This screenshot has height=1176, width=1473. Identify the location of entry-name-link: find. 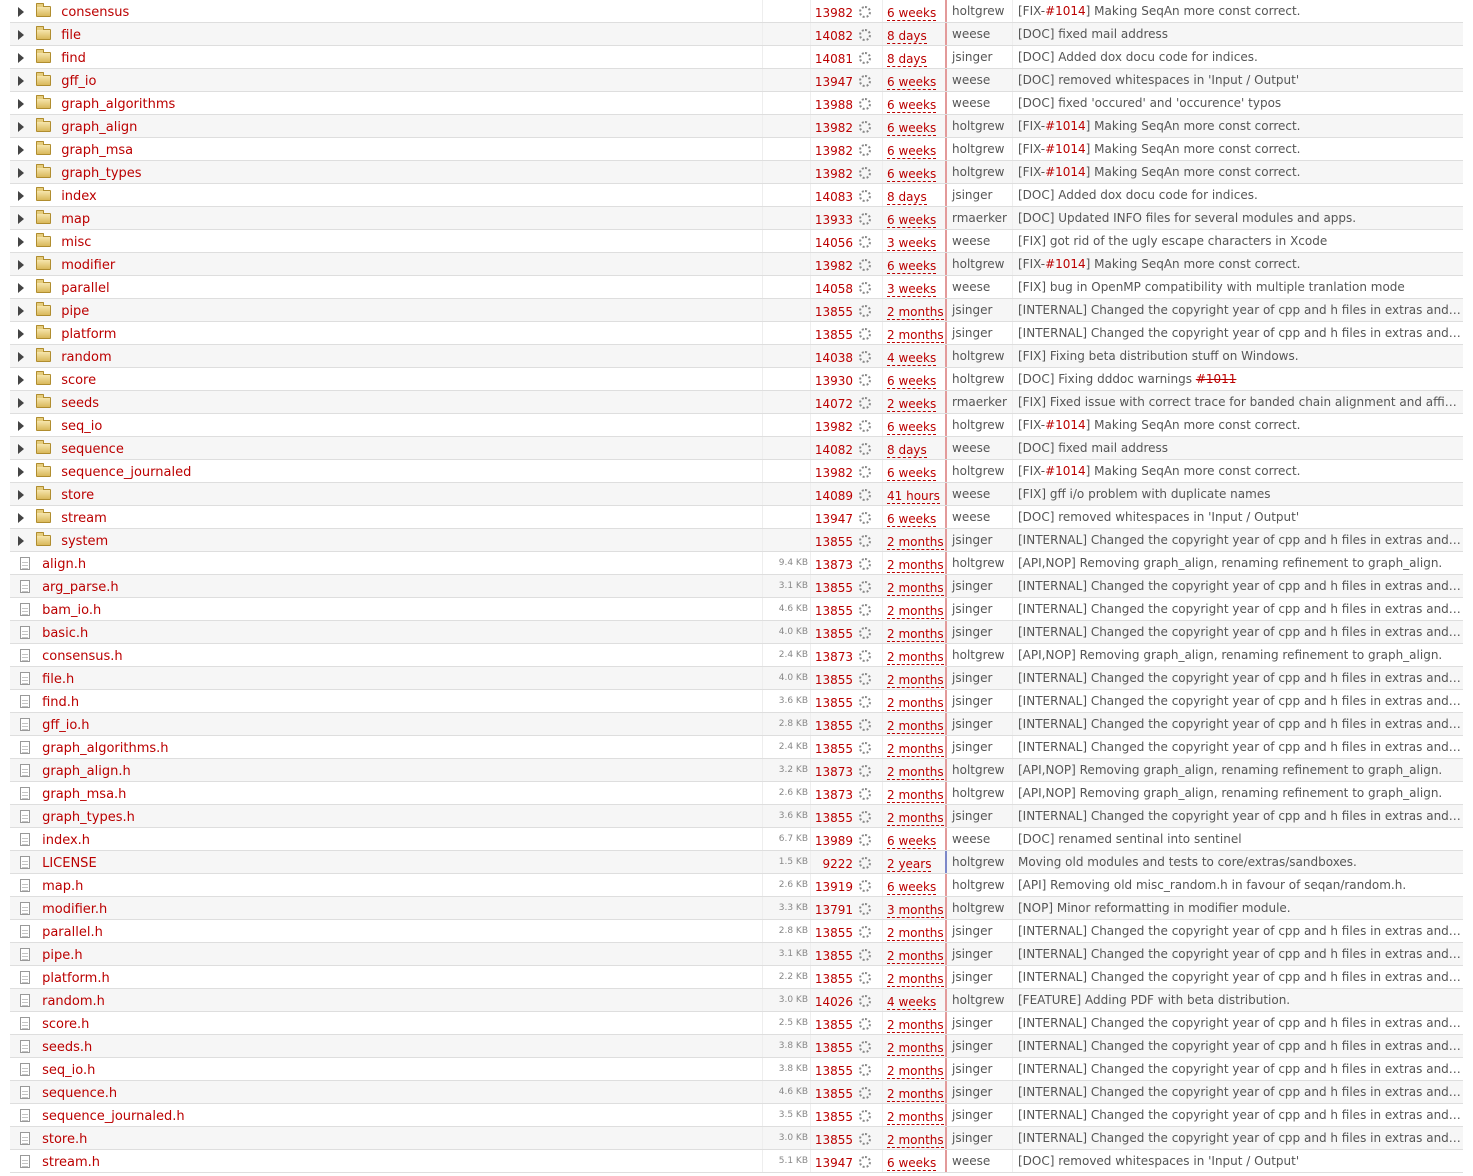
(73, 58).